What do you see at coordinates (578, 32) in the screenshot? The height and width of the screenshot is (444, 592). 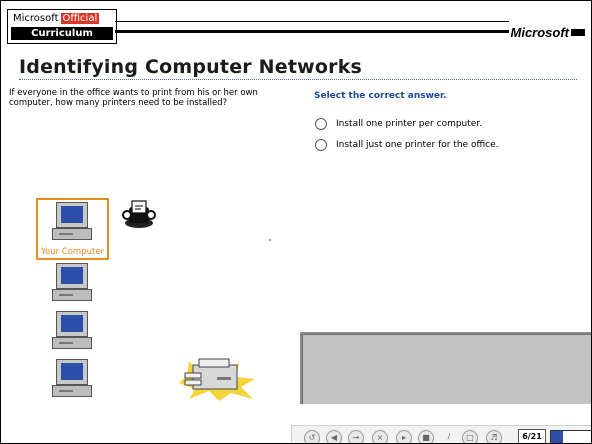 I see `header-end-block` at bounding box center [578, 32].